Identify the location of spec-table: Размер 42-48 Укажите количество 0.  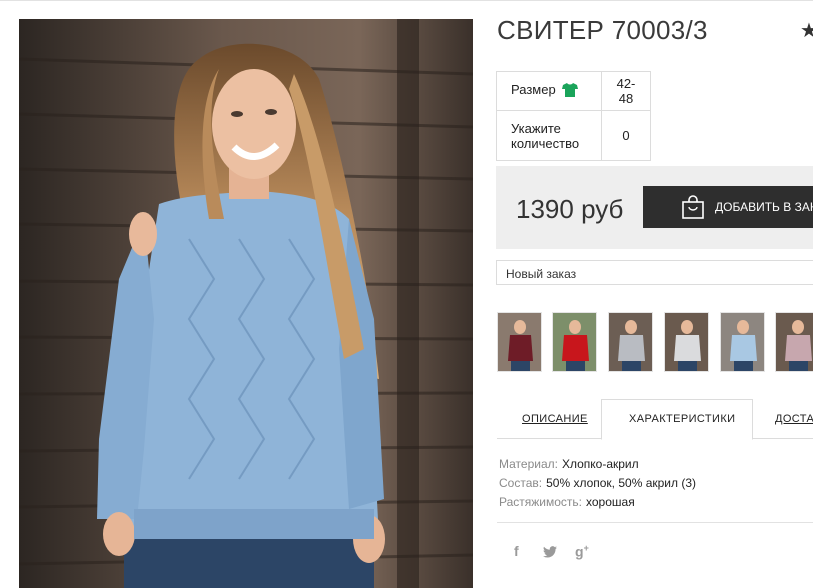
(573, 116).